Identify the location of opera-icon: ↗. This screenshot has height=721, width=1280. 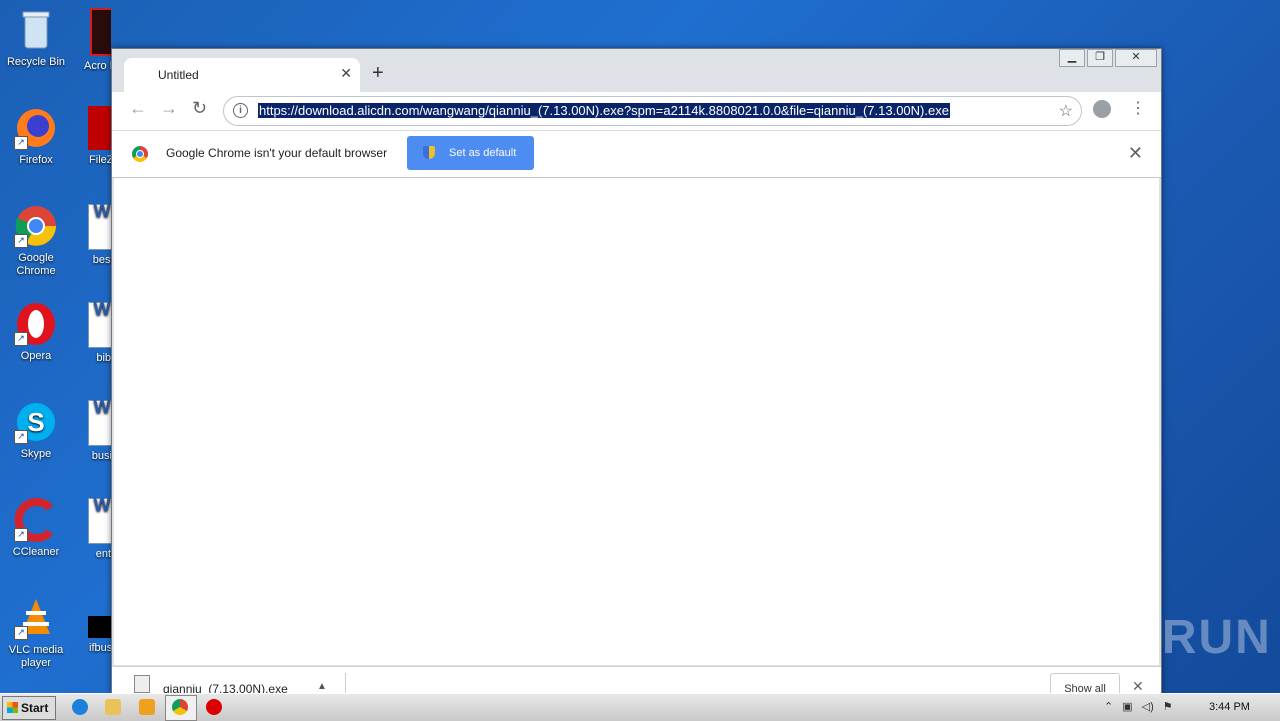
(36, 324).